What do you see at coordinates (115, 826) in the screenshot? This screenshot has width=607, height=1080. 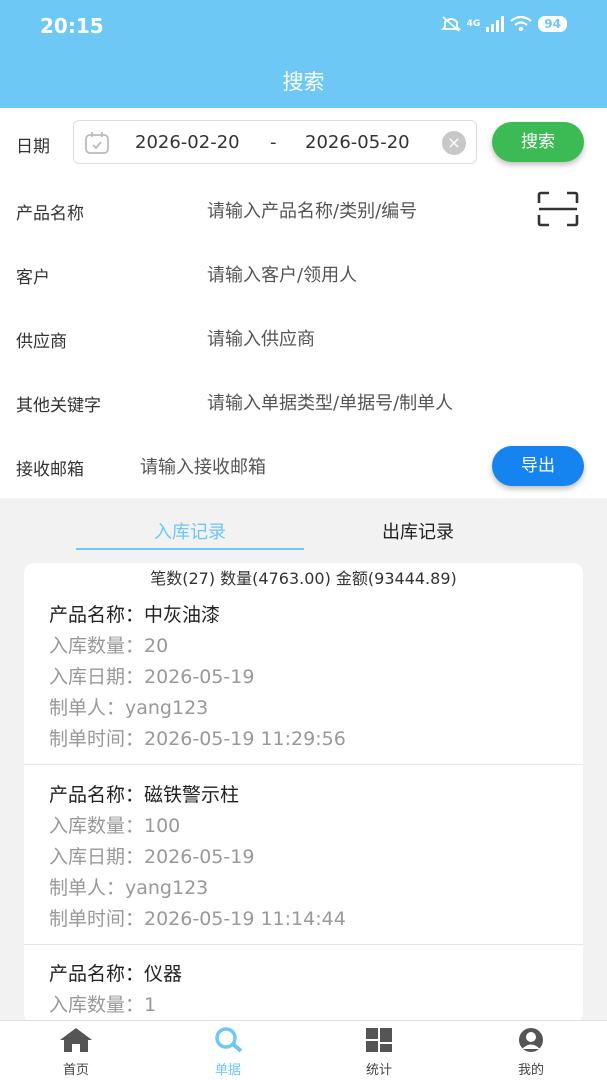 I see `record-qty: 入库数量：100` at bounding box center [115, 826].